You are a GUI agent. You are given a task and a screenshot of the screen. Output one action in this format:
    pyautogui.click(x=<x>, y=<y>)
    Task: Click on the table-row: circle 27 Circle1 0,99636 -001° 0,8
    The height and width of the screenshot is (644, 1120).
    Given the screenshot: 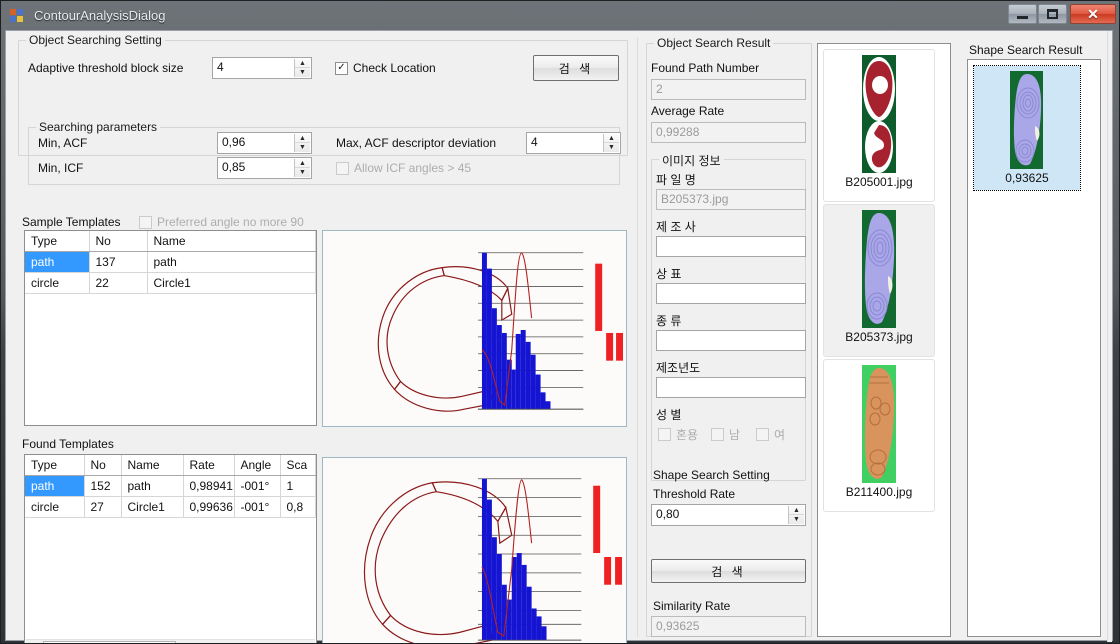 What is the action you would take?
    pyautogui.click(x=170, y=507)
    